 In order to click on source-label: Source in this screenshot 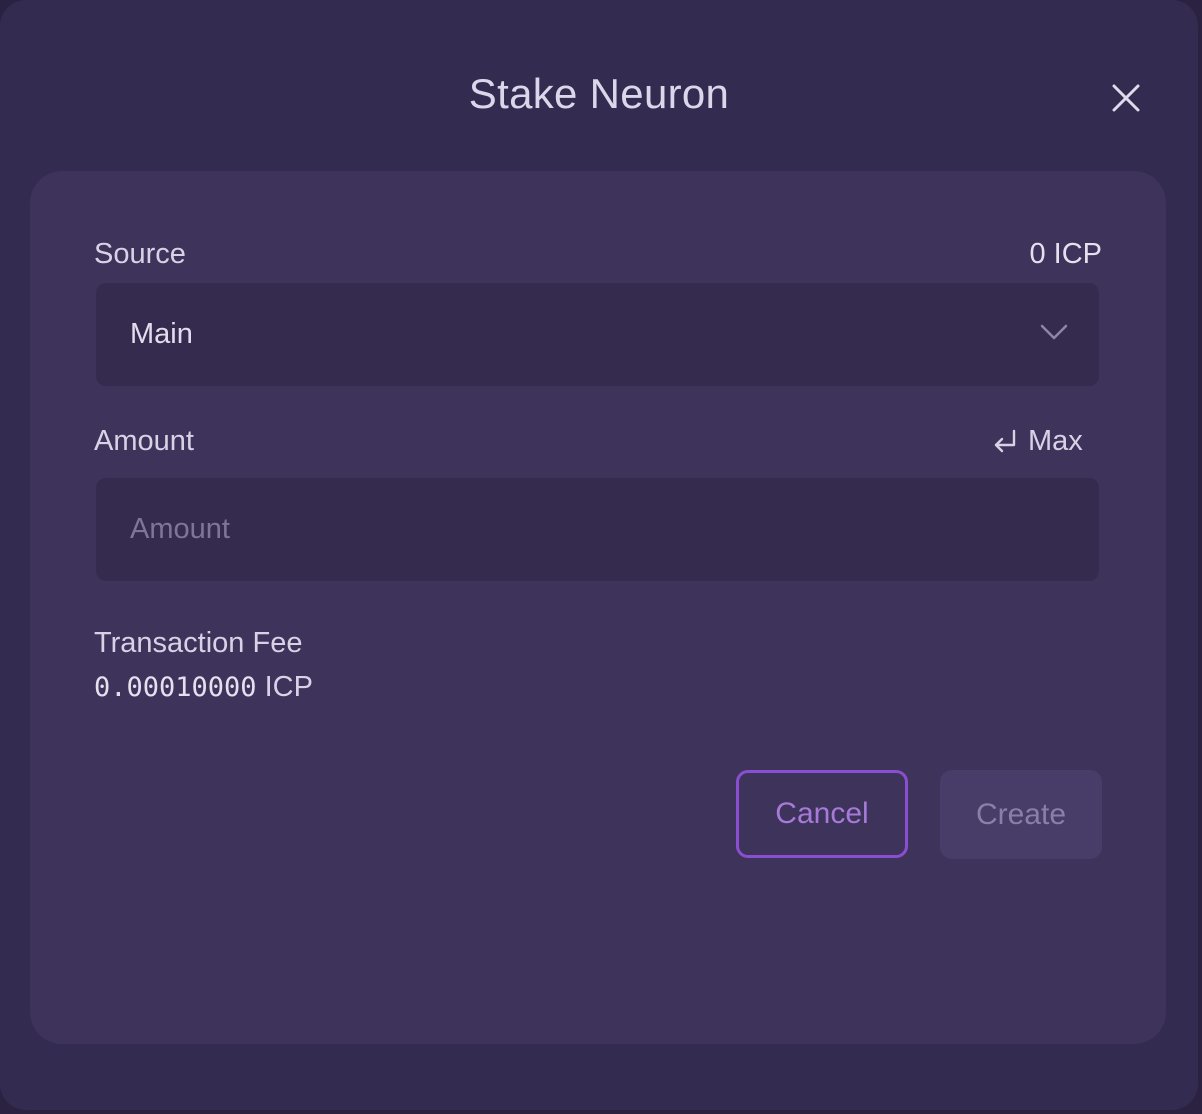, I will do `click(140, 254)`.